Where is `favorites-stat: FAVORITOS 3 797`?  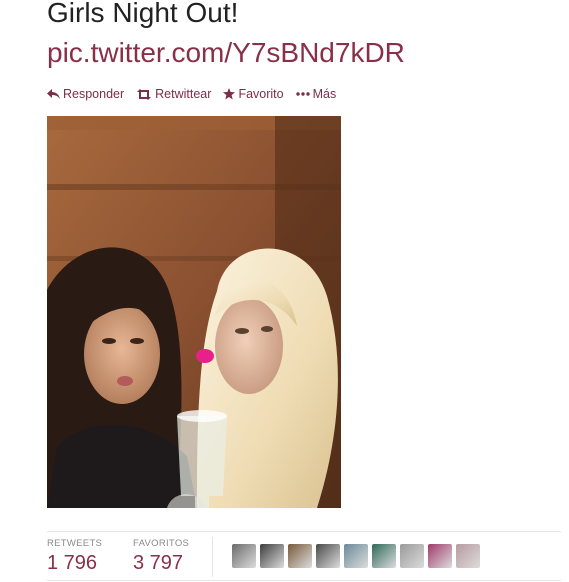
favorites-stat: FAVORITOS 3 797 is located at coordinates (161, 556).